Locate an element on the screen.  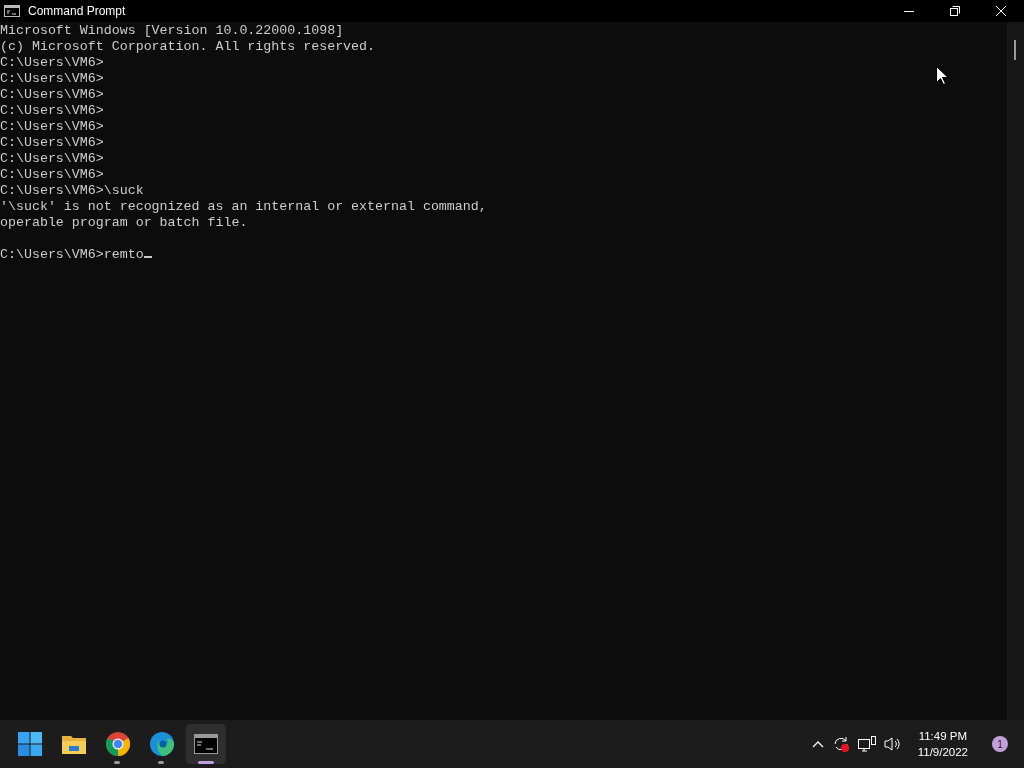
chevron-up-icon is located at coordinates (817, 744).